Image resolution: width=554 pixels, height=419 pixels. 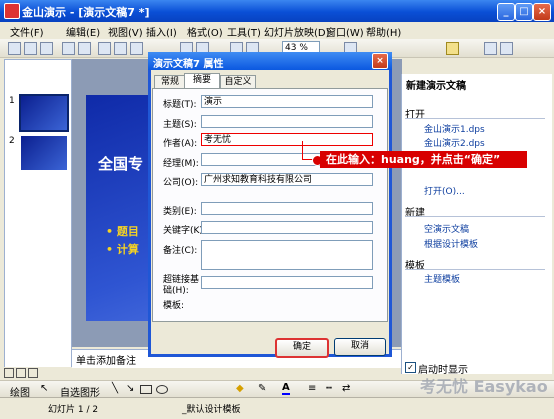 I want to click on oval-icon, so click(x=162, y=389).